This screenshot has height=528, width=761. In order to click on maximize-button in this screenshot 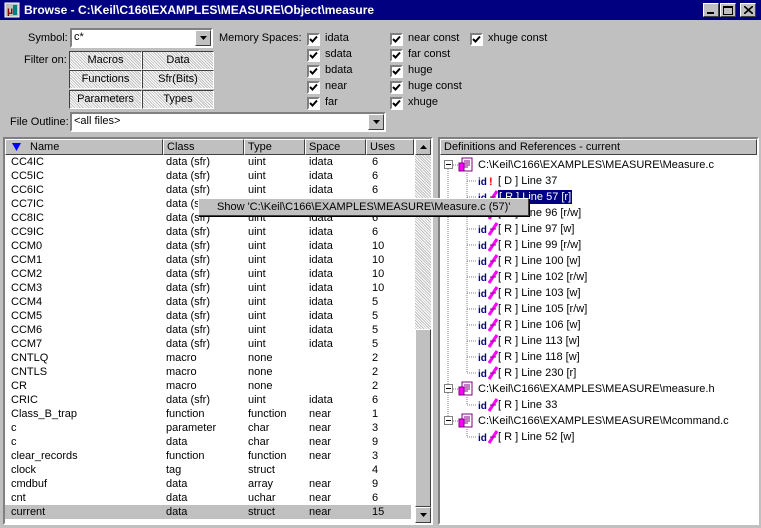, I will do `click(728, 10)`.